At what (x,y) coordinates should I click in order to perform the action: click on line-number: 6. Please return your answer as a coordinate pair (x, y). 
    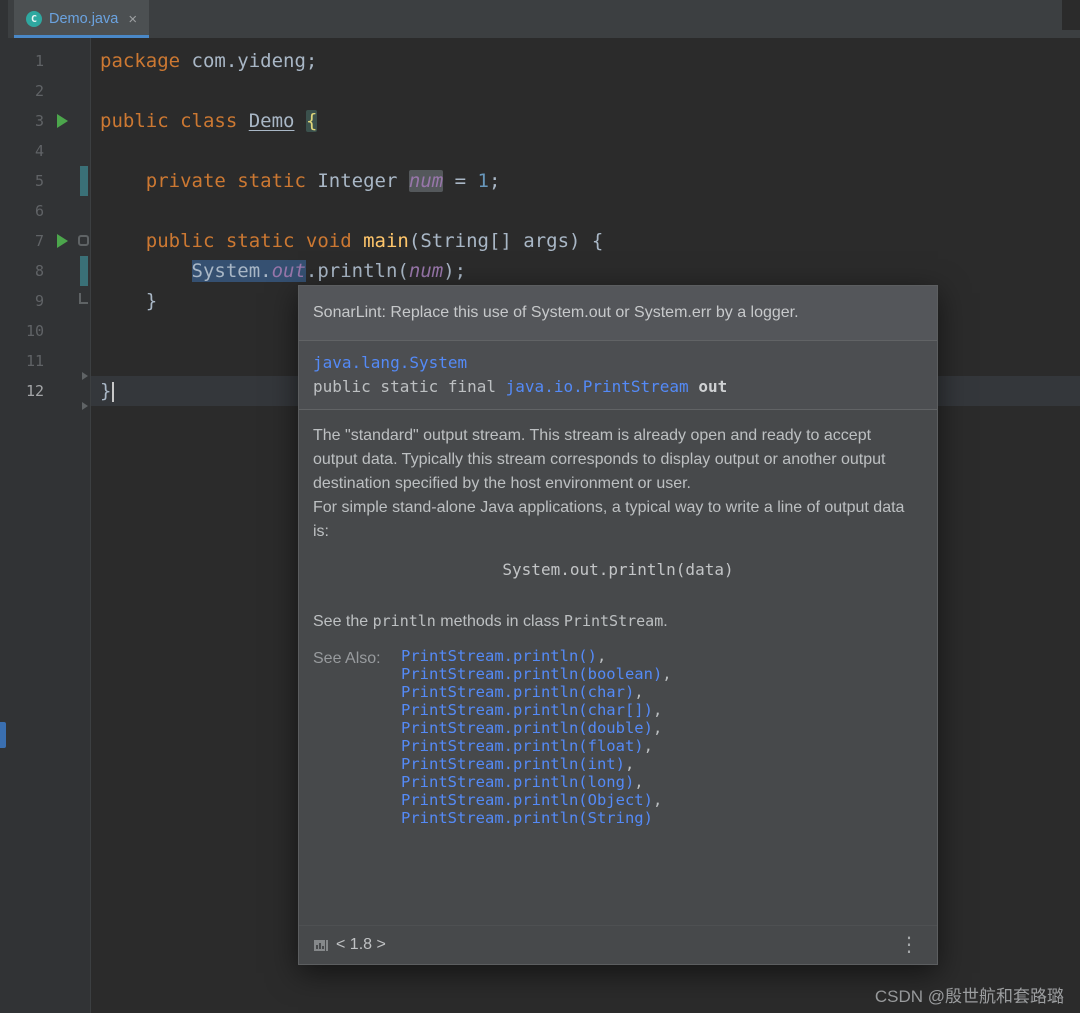
    Looking at the image, I should click on (39, 211).